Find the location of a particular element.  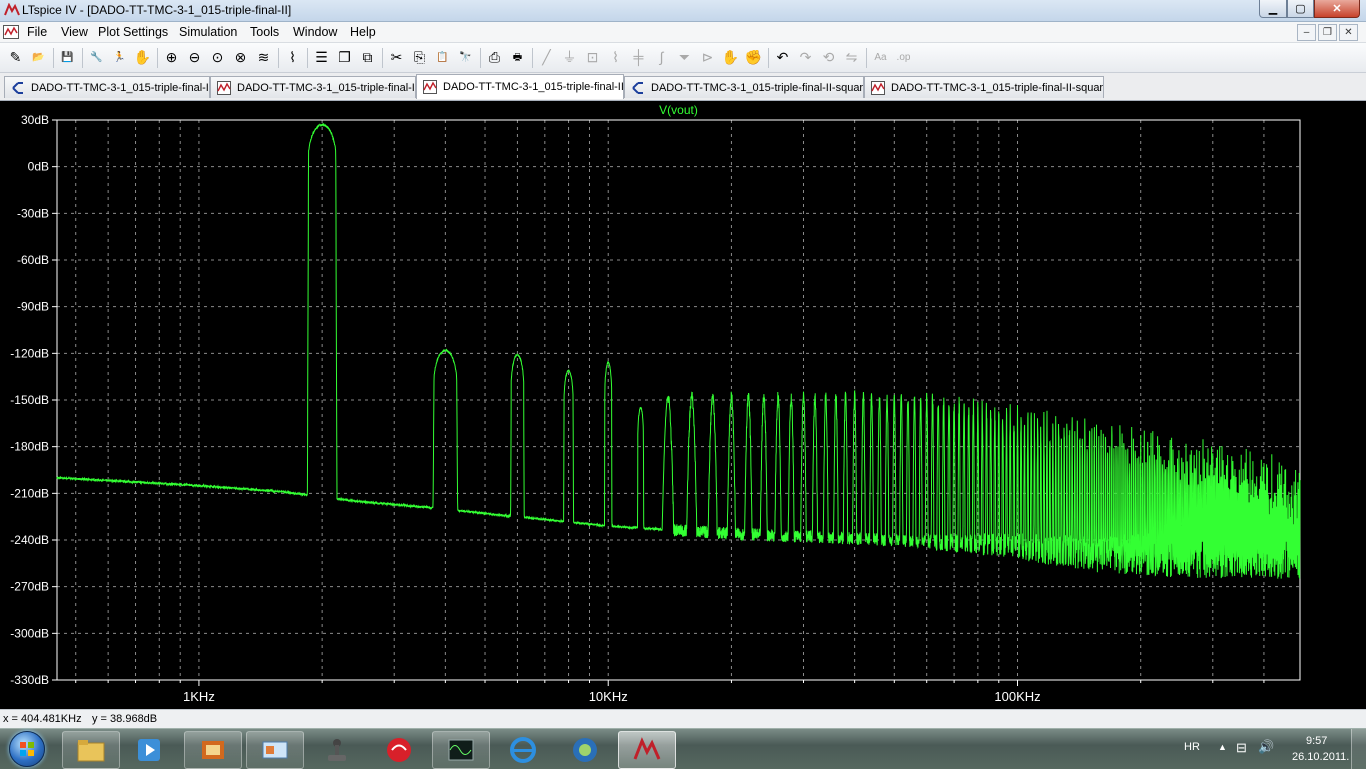

tab-waveform-2-active: DADO-TT-TMC-3-1_015-triple-final-II is located at coordinates (520, 86).